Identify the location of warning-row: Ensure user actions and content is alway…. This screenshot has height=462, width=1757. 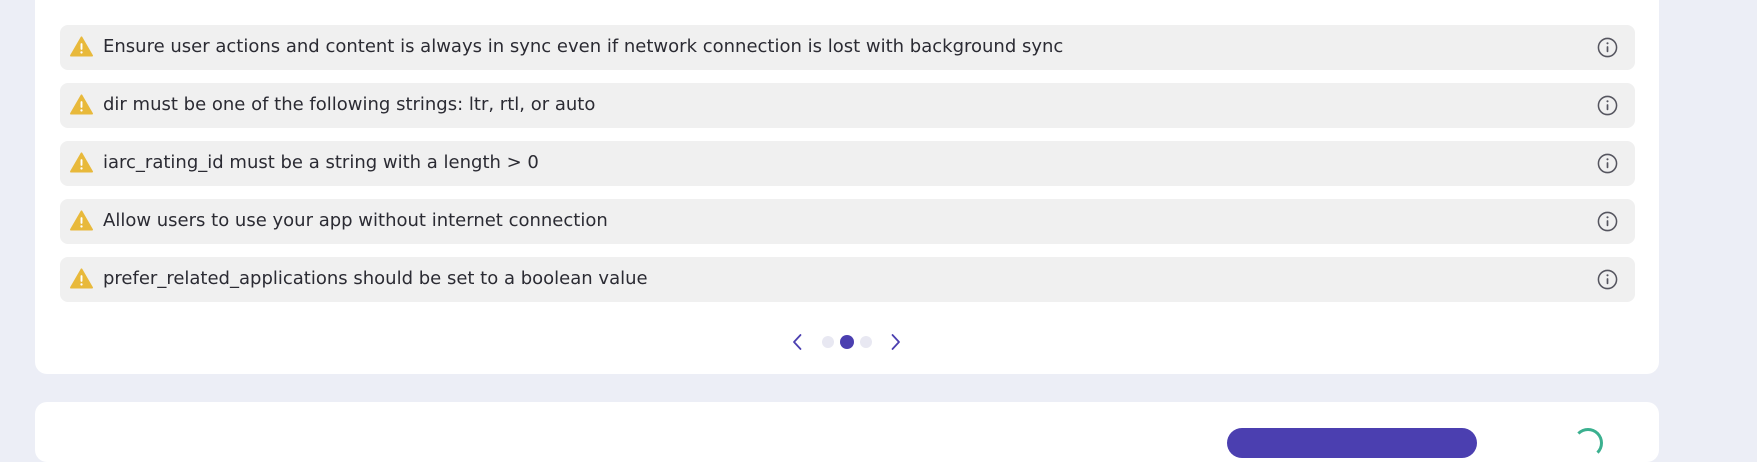
(847, 47).